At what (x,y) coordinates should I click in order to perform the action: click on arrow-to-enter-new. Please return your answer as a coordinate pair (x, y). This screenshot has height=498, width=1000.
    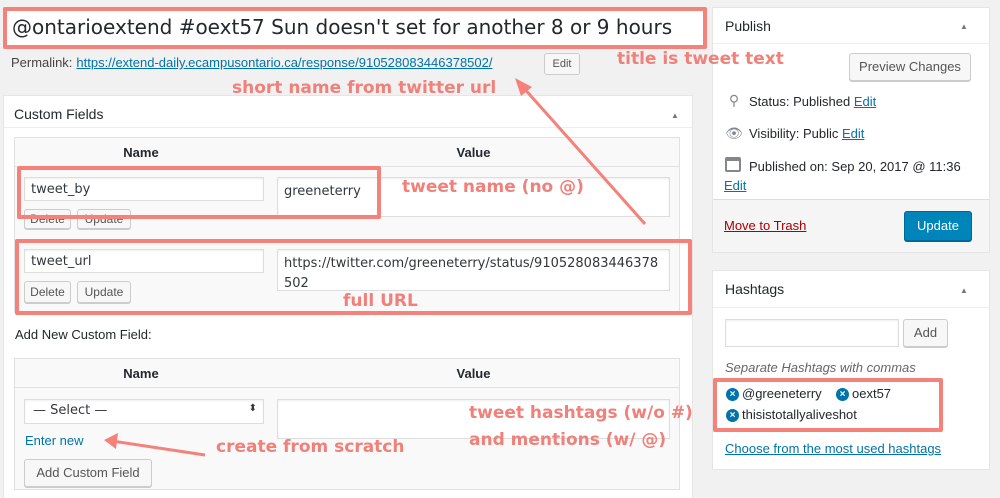
    Looking at the image, I should click on (158, 448).